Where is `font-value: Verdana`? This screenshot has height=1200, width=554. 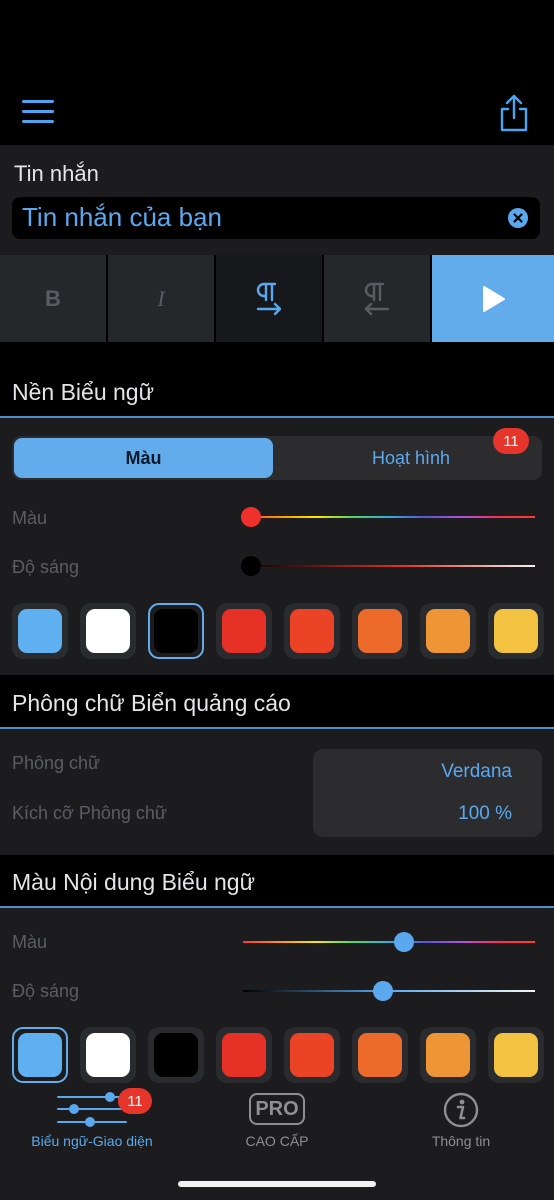
font-value: Verdana is located at coordinates (476, 772).